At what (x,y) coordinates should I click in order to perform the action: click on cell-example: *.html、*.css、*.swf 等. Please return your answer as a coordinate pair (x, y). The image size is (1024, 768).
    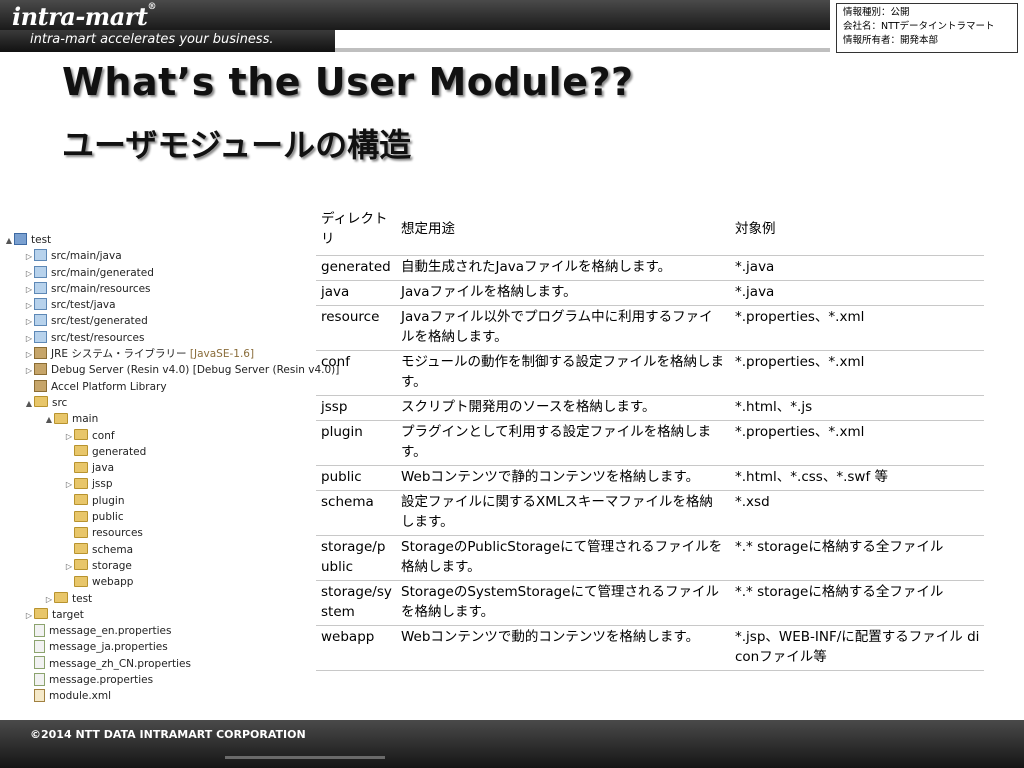
    Looking at the image, I should click on (857, 478).